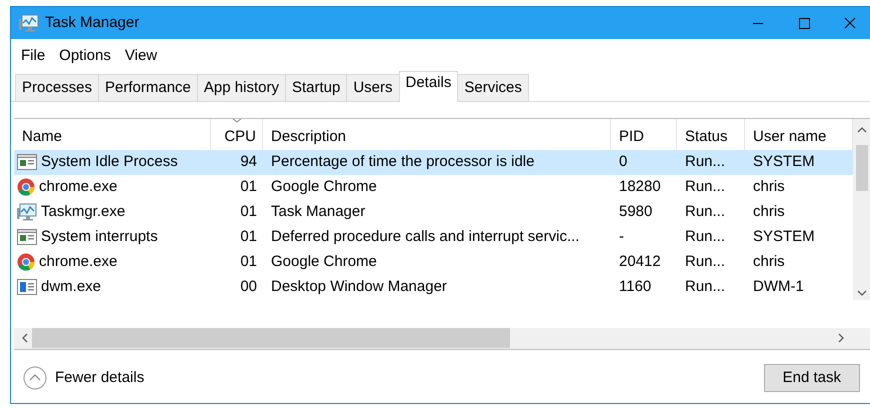  I want to click on process-name: dwm.exe, so click(71, 286).